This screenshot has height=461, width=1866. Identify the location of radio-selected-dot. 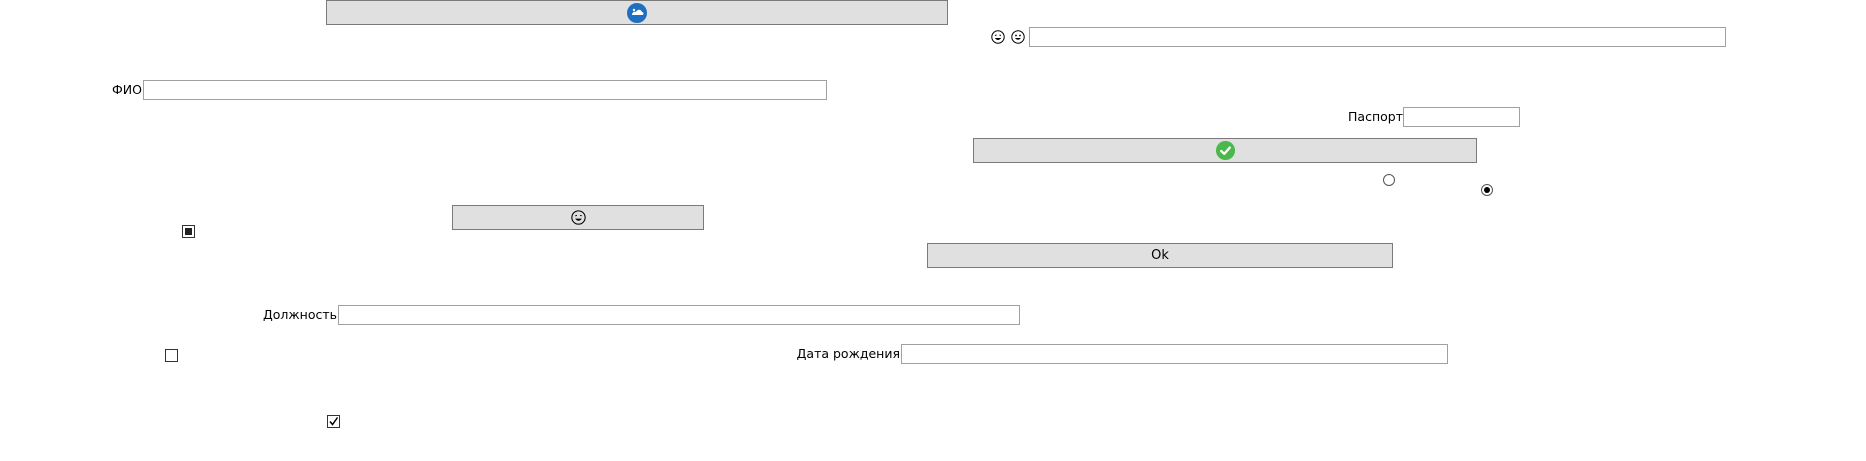
(1487, 190).